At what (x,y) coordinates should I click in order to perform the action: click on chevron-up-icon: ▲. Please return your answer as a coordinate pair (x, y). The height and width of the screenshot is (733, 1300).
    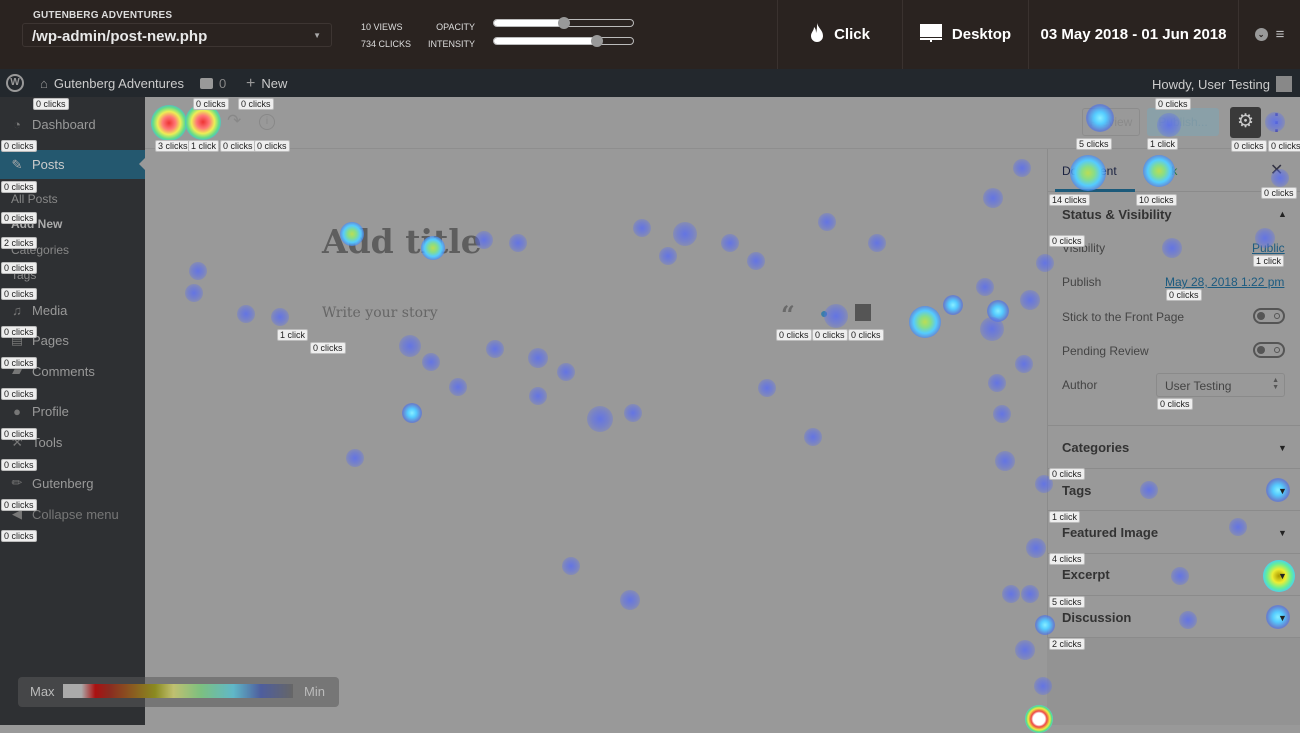
    Looking at the image, I should click on (1282, 214).